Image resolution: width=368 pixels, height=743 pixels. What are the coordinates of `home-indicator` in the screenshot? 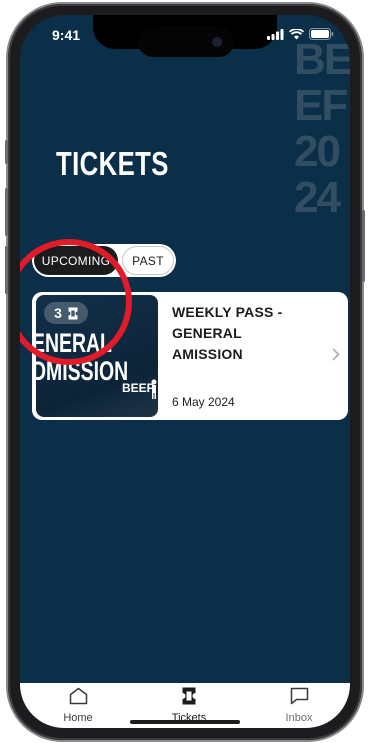 It's located at (185, 722).